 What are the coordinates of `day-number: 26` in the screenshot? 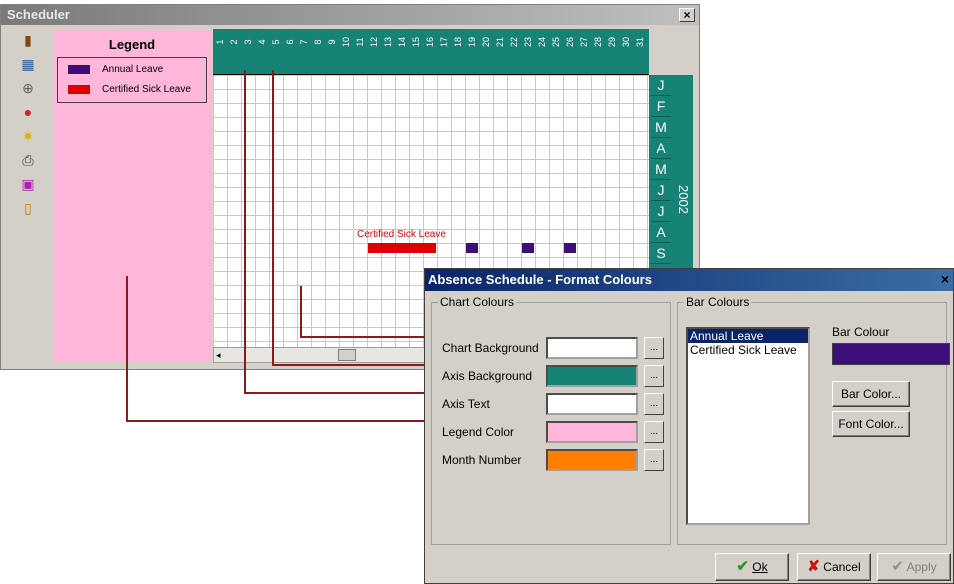 It's located at (570, 42).